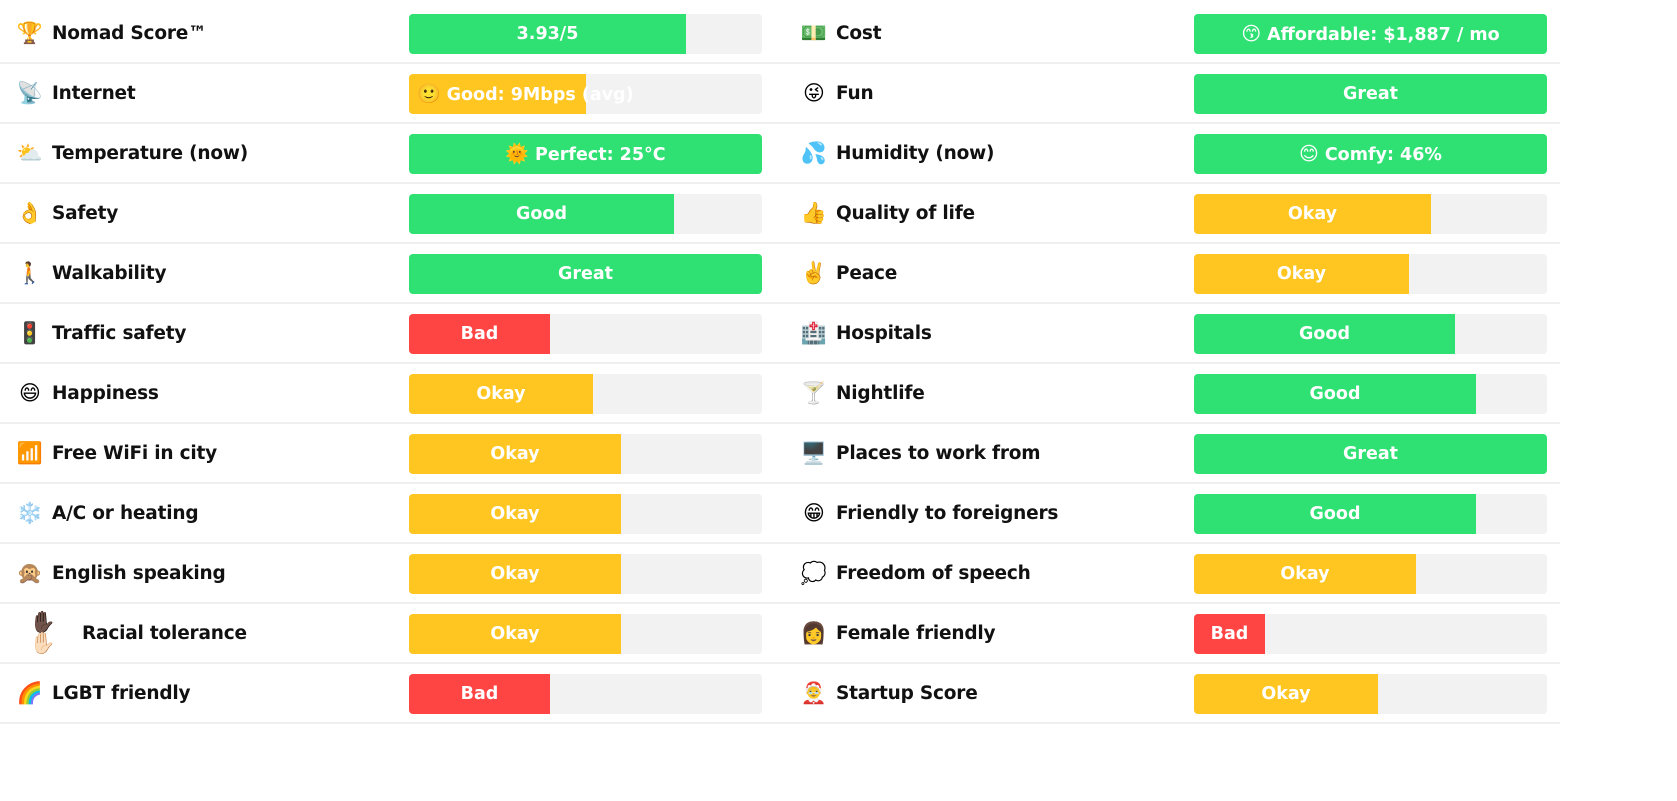  What do you see at coordinates (390, 574) in the screenshot?
I see `score-row-english-speaking: 🙊 English speaking Okay` at bounding box center [390, 574].